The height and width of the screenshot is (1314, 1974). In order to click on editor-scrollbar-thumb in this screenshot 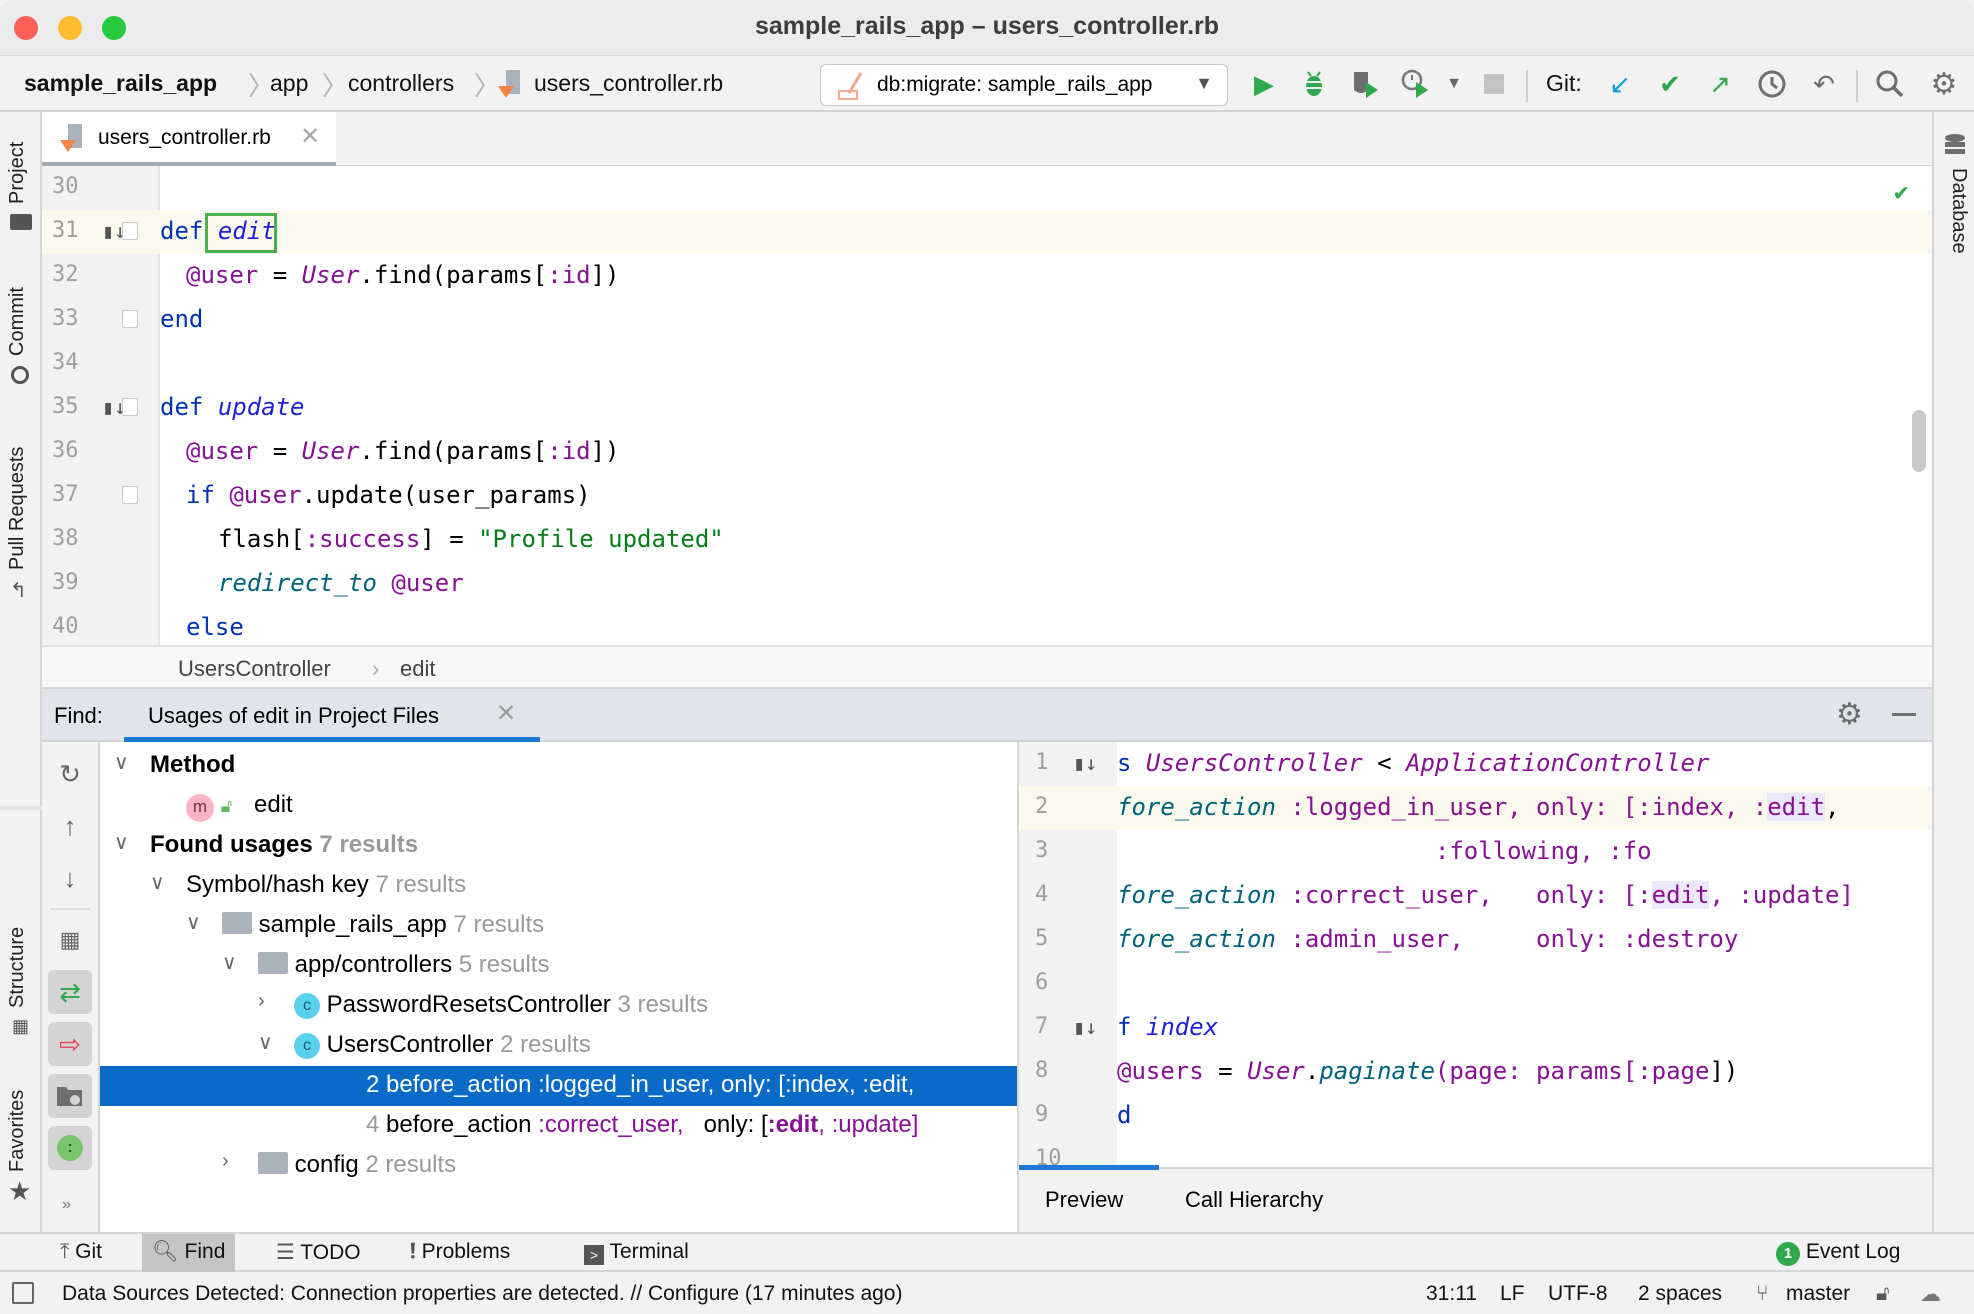, I will do `click(1919, 441)`.